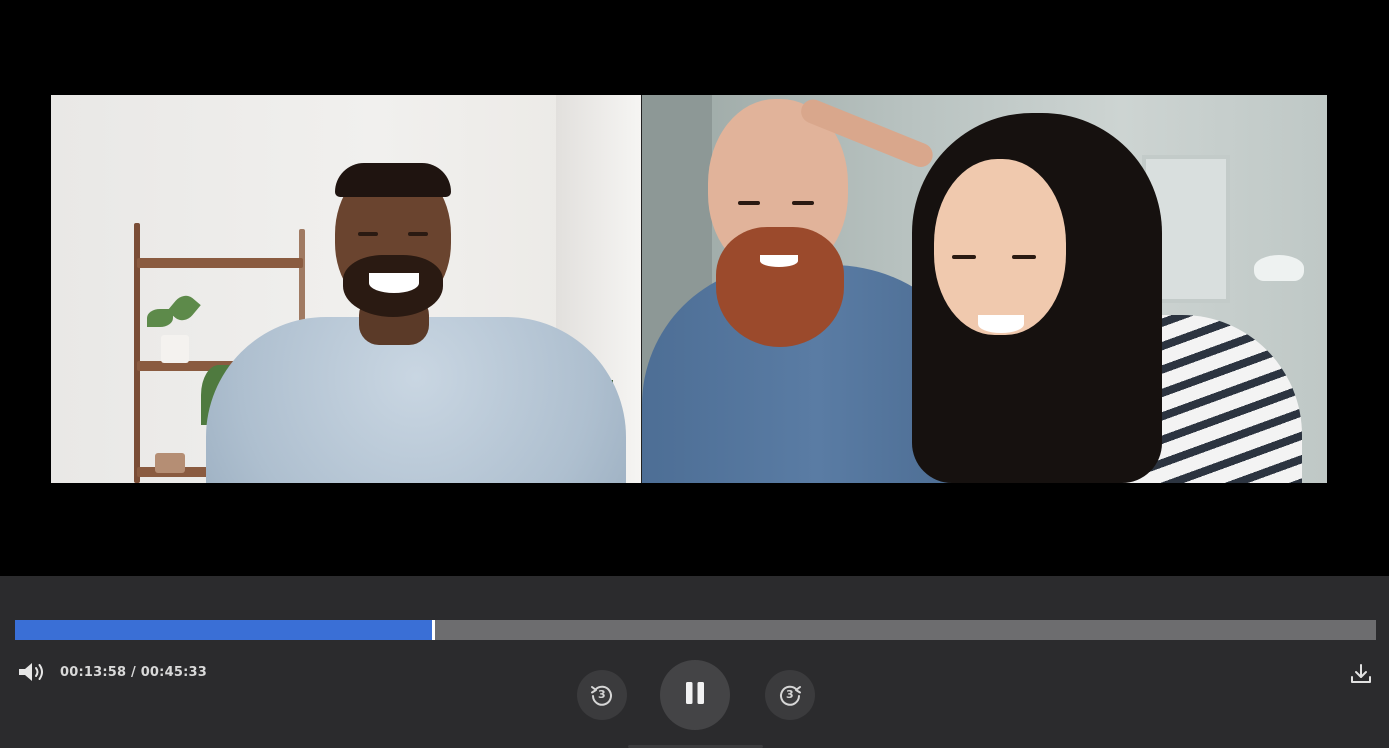 This screenshot has height=748, width=1389. I want to click on rewind-button: 3, so click(602, 695).